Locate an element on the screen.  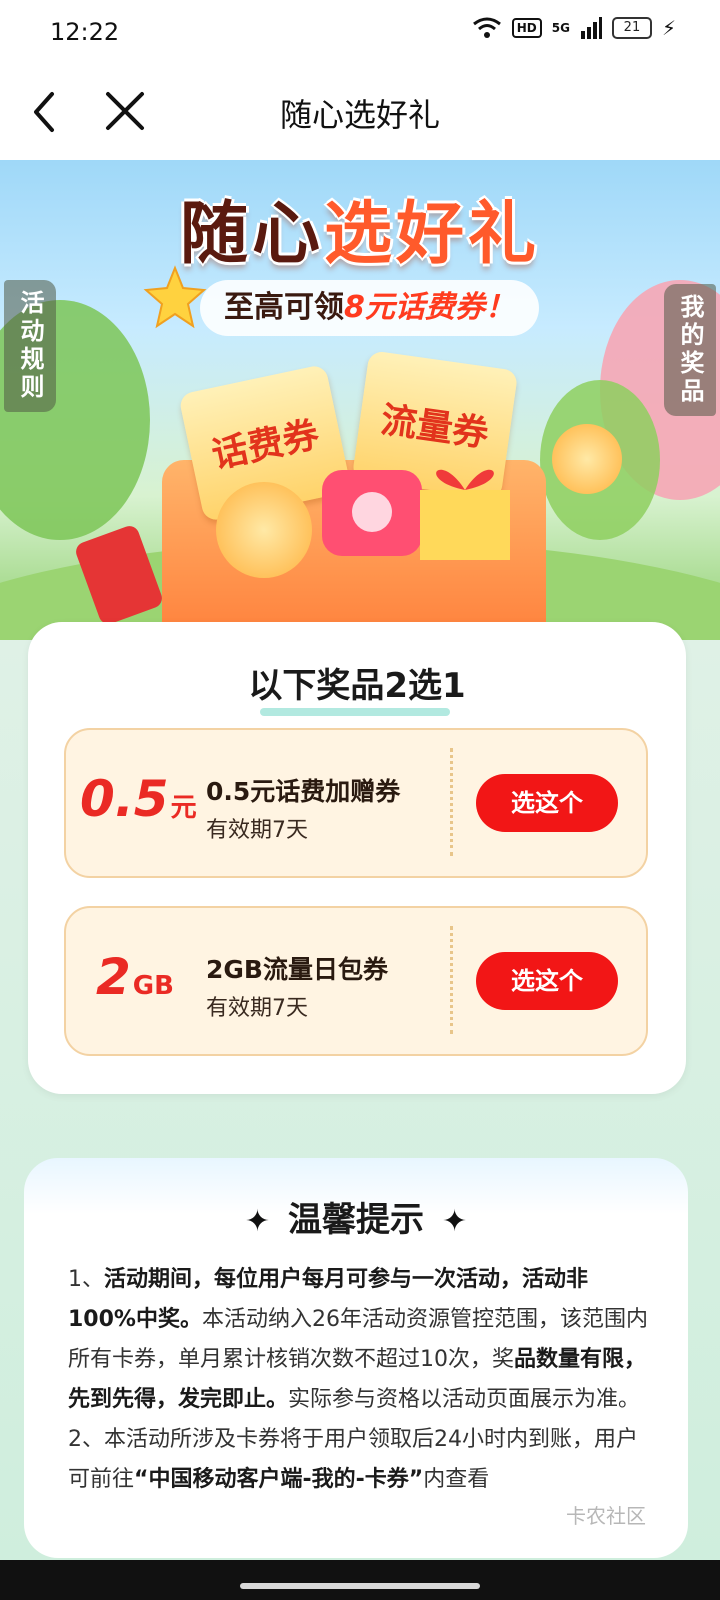
hero-subtitle: 至高可领8元话费券！ is located at coordinates (369, 308).